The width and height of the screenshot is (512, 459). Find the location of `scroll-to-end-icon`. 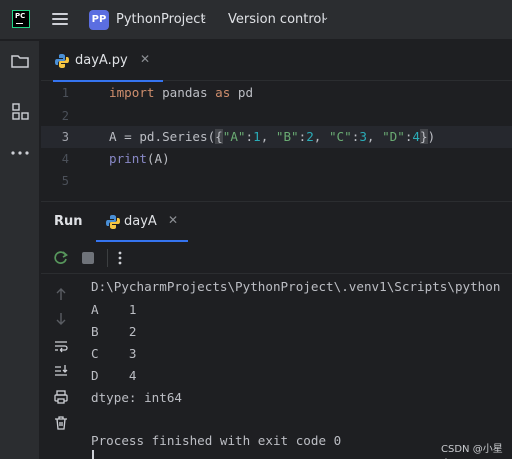

scroll-to-end-icon is located at coordinates (61, 371).